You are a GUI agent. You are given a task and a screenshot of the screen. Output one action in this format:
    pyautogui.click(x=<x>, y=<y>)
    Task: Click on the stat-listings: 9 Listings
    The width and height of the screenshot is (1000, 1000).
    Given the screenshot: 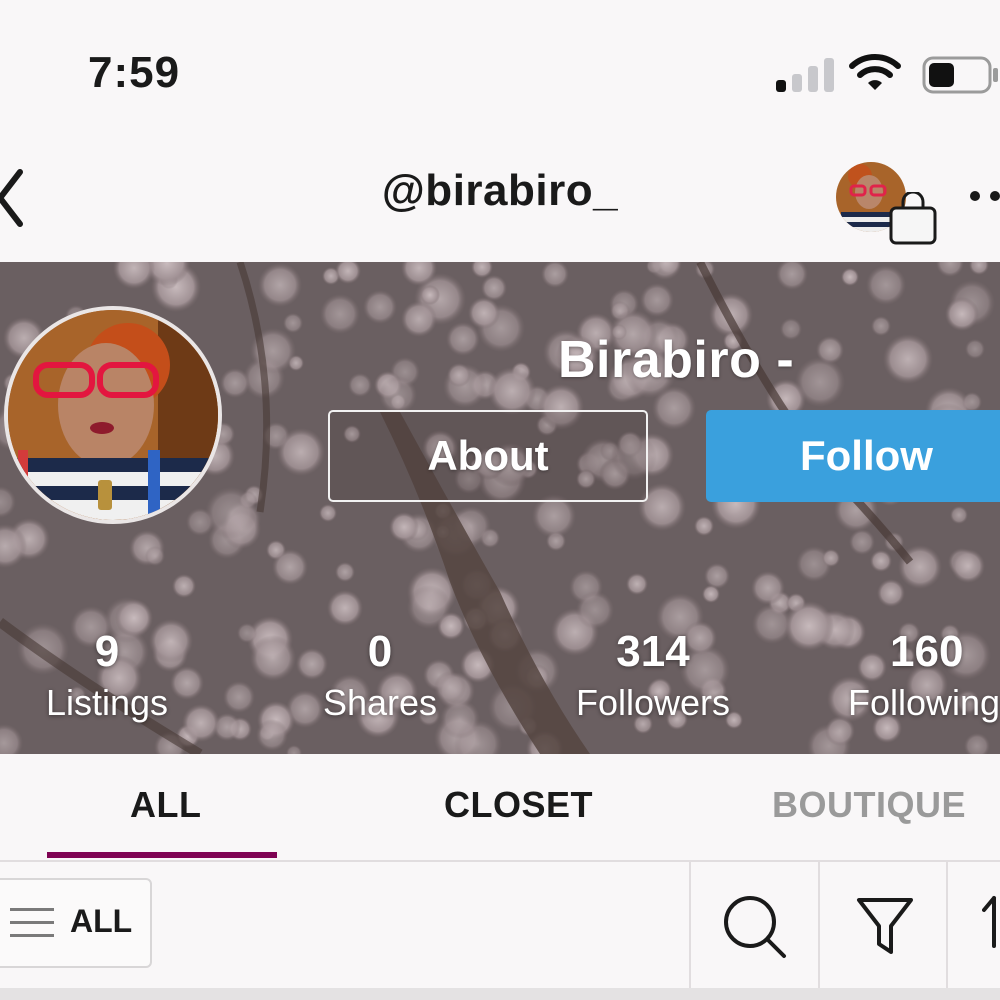 What is the action you would take?
    pyautogui.click(x=108, y=677)
    